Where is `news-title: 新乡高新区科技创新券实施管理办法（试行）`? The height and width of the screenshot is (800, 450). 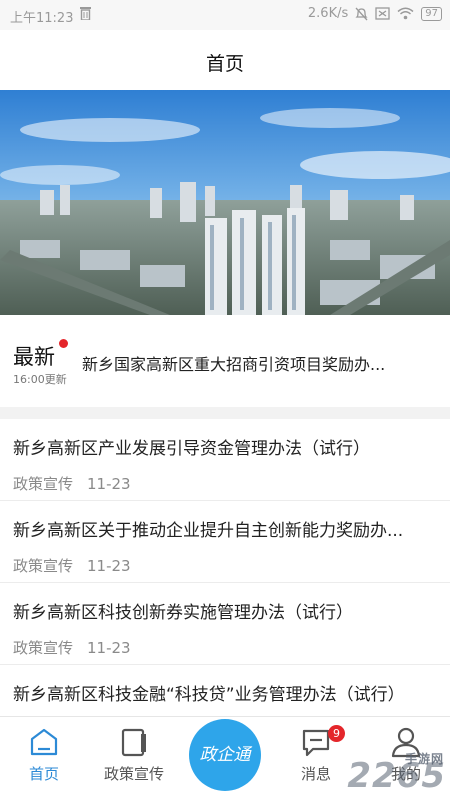 news-title: 新乡高新区科技创新券实施管理办法（试行） is located at coordinates (183, 613).